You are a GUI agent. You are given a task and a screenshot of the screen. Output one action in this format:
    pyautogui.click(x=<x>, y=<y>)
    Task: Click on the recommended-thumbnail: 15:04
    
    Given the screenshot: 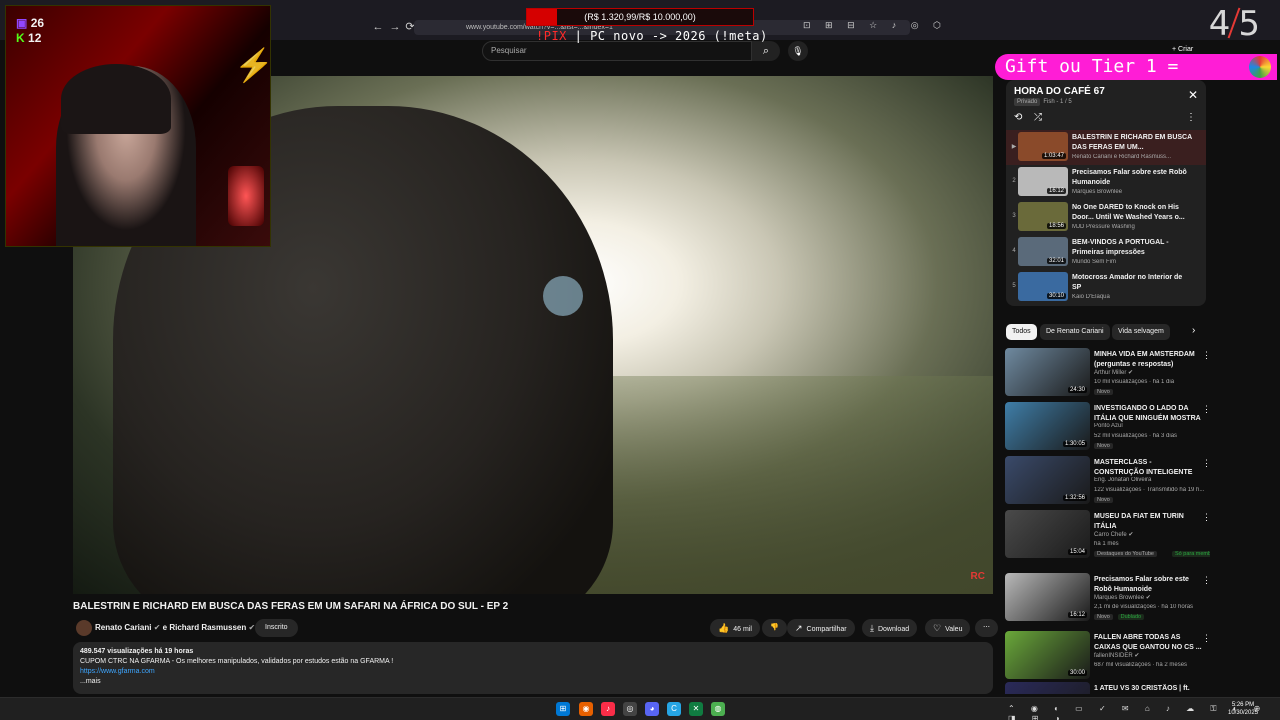 What is the action you would take?
    pyautogui.click(x=1047, y=534)
    